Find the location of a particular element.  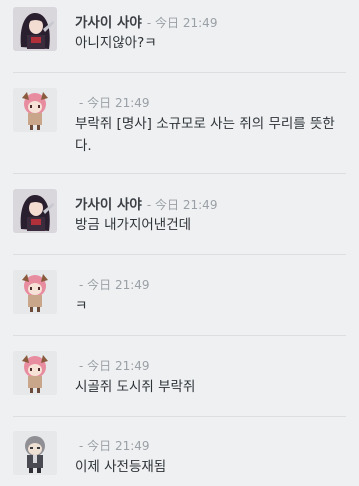

message-text: 시골쥐 도시쥐 부락쥐 is located at coordinates (135, 387).